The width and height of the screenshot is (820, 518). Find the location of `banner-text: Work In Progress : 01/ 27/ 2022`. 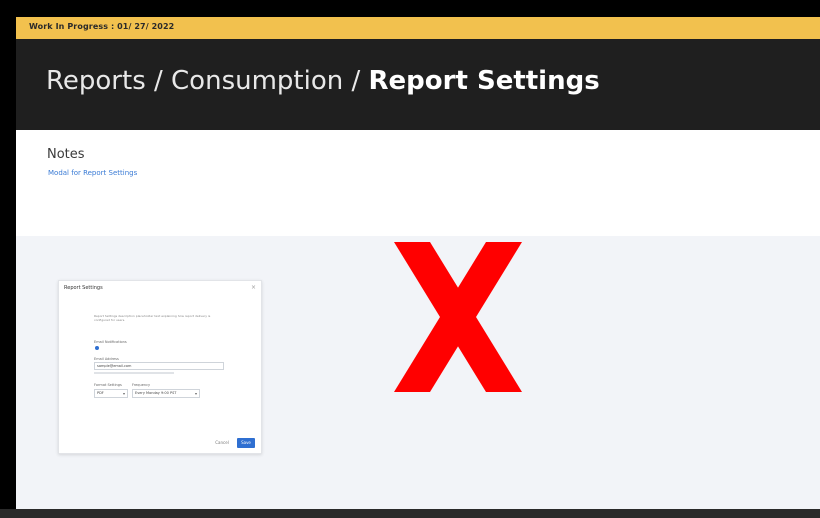

banner-text: Work In Progress : 01/ 27/ 2022 is located at coordinates (102, 26).